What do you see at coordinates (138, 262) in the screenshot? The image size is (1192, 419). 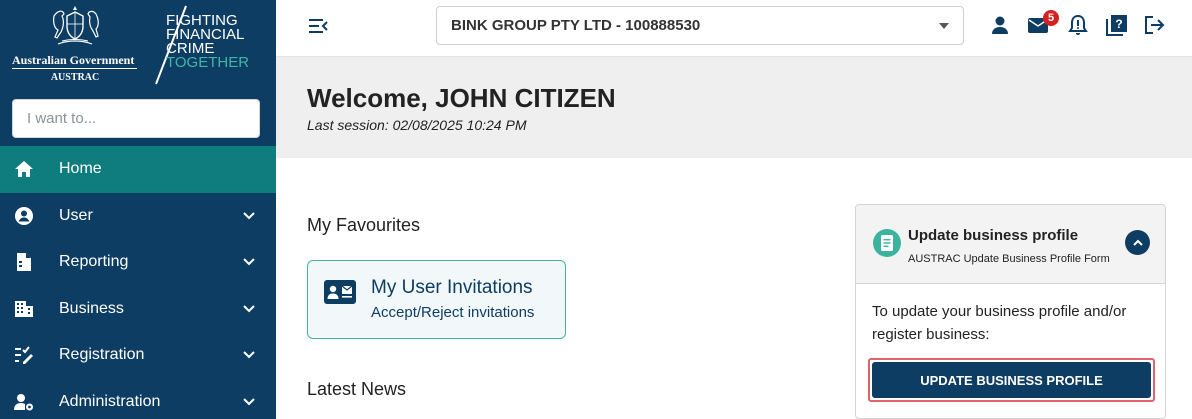 I see `sidebar-item-reporting: Reporting` at bounding box center [138, 262].